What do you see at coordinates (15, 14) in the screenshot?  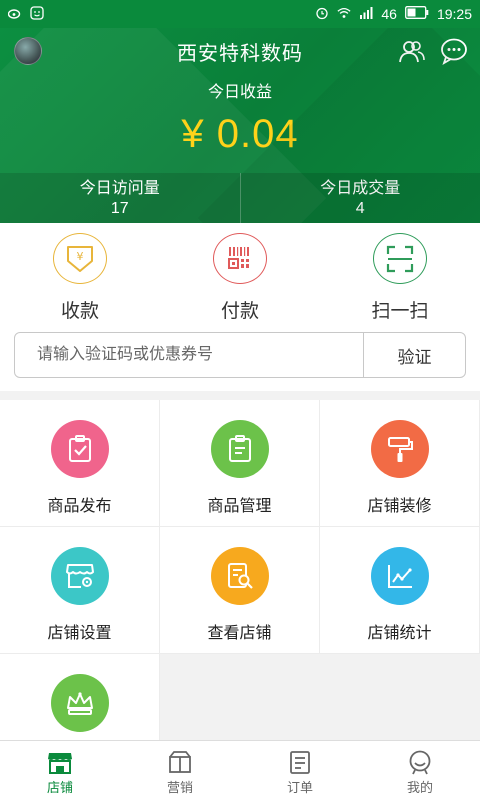 I see `weibo-icon` at bounding box center [15, 14].